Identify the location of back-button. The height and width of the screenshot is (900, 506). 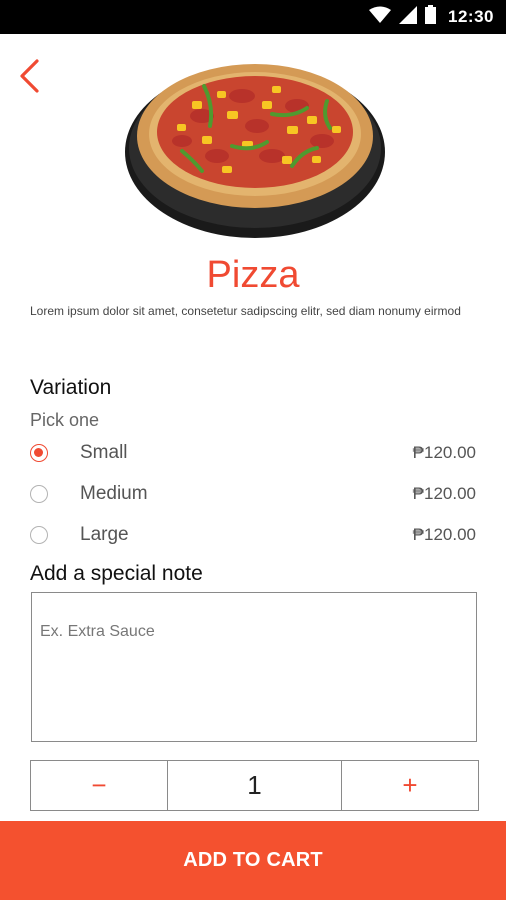
(29, 78).